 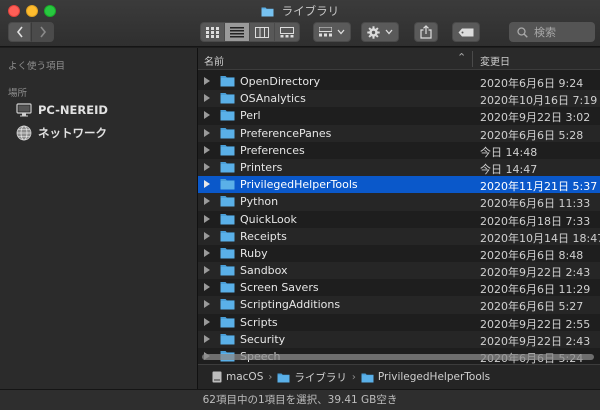 What do you see at coordinates (380, 32) in the screenshot?
I see `action-menu-button` at bounding box center [380, 32].